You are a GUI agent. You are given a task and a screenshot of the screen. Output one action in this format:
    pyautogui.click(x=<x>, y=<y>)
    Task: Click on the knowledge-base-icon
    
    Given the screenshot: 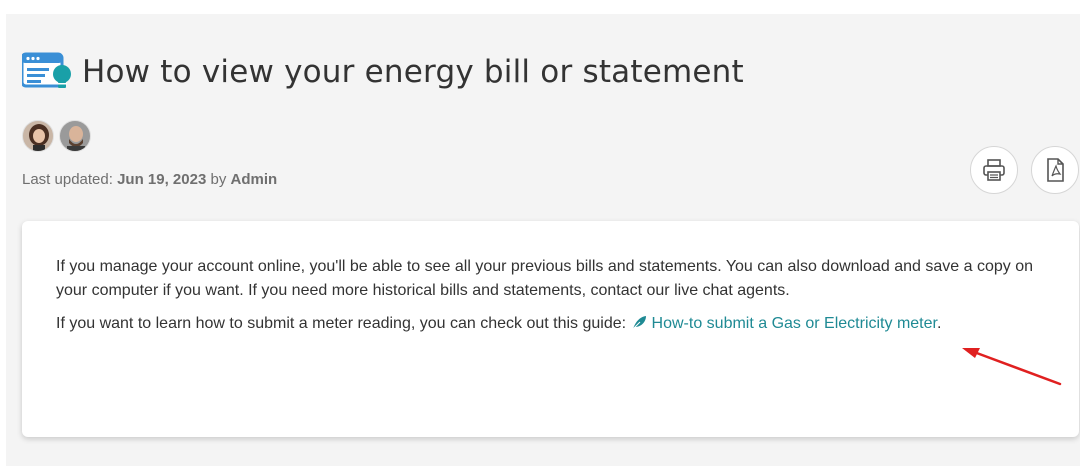 What is the action you would take?
    pyautogui.click(x=46, y=70)
    